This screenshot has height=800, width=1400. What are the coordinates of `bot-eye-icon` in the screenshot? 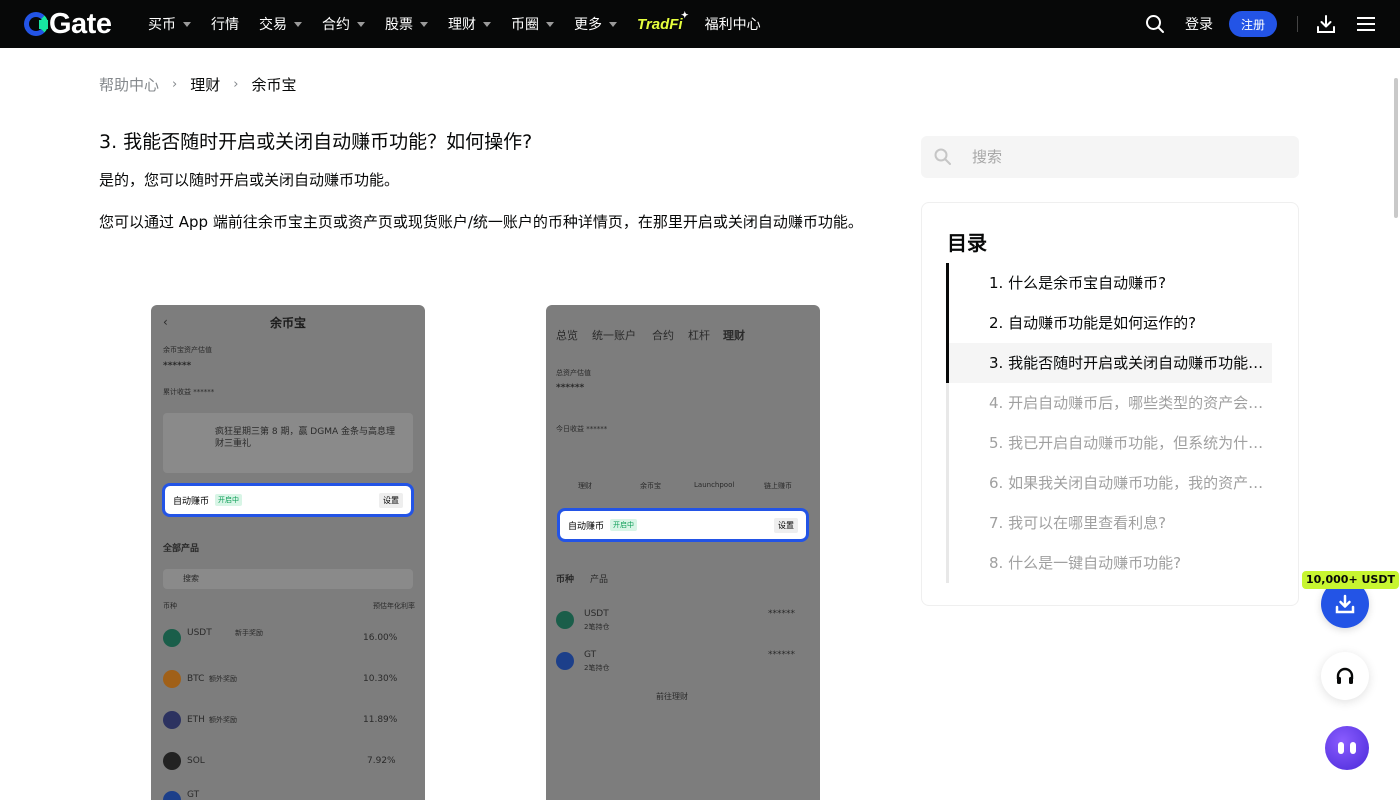 It's located at (1353, 748).